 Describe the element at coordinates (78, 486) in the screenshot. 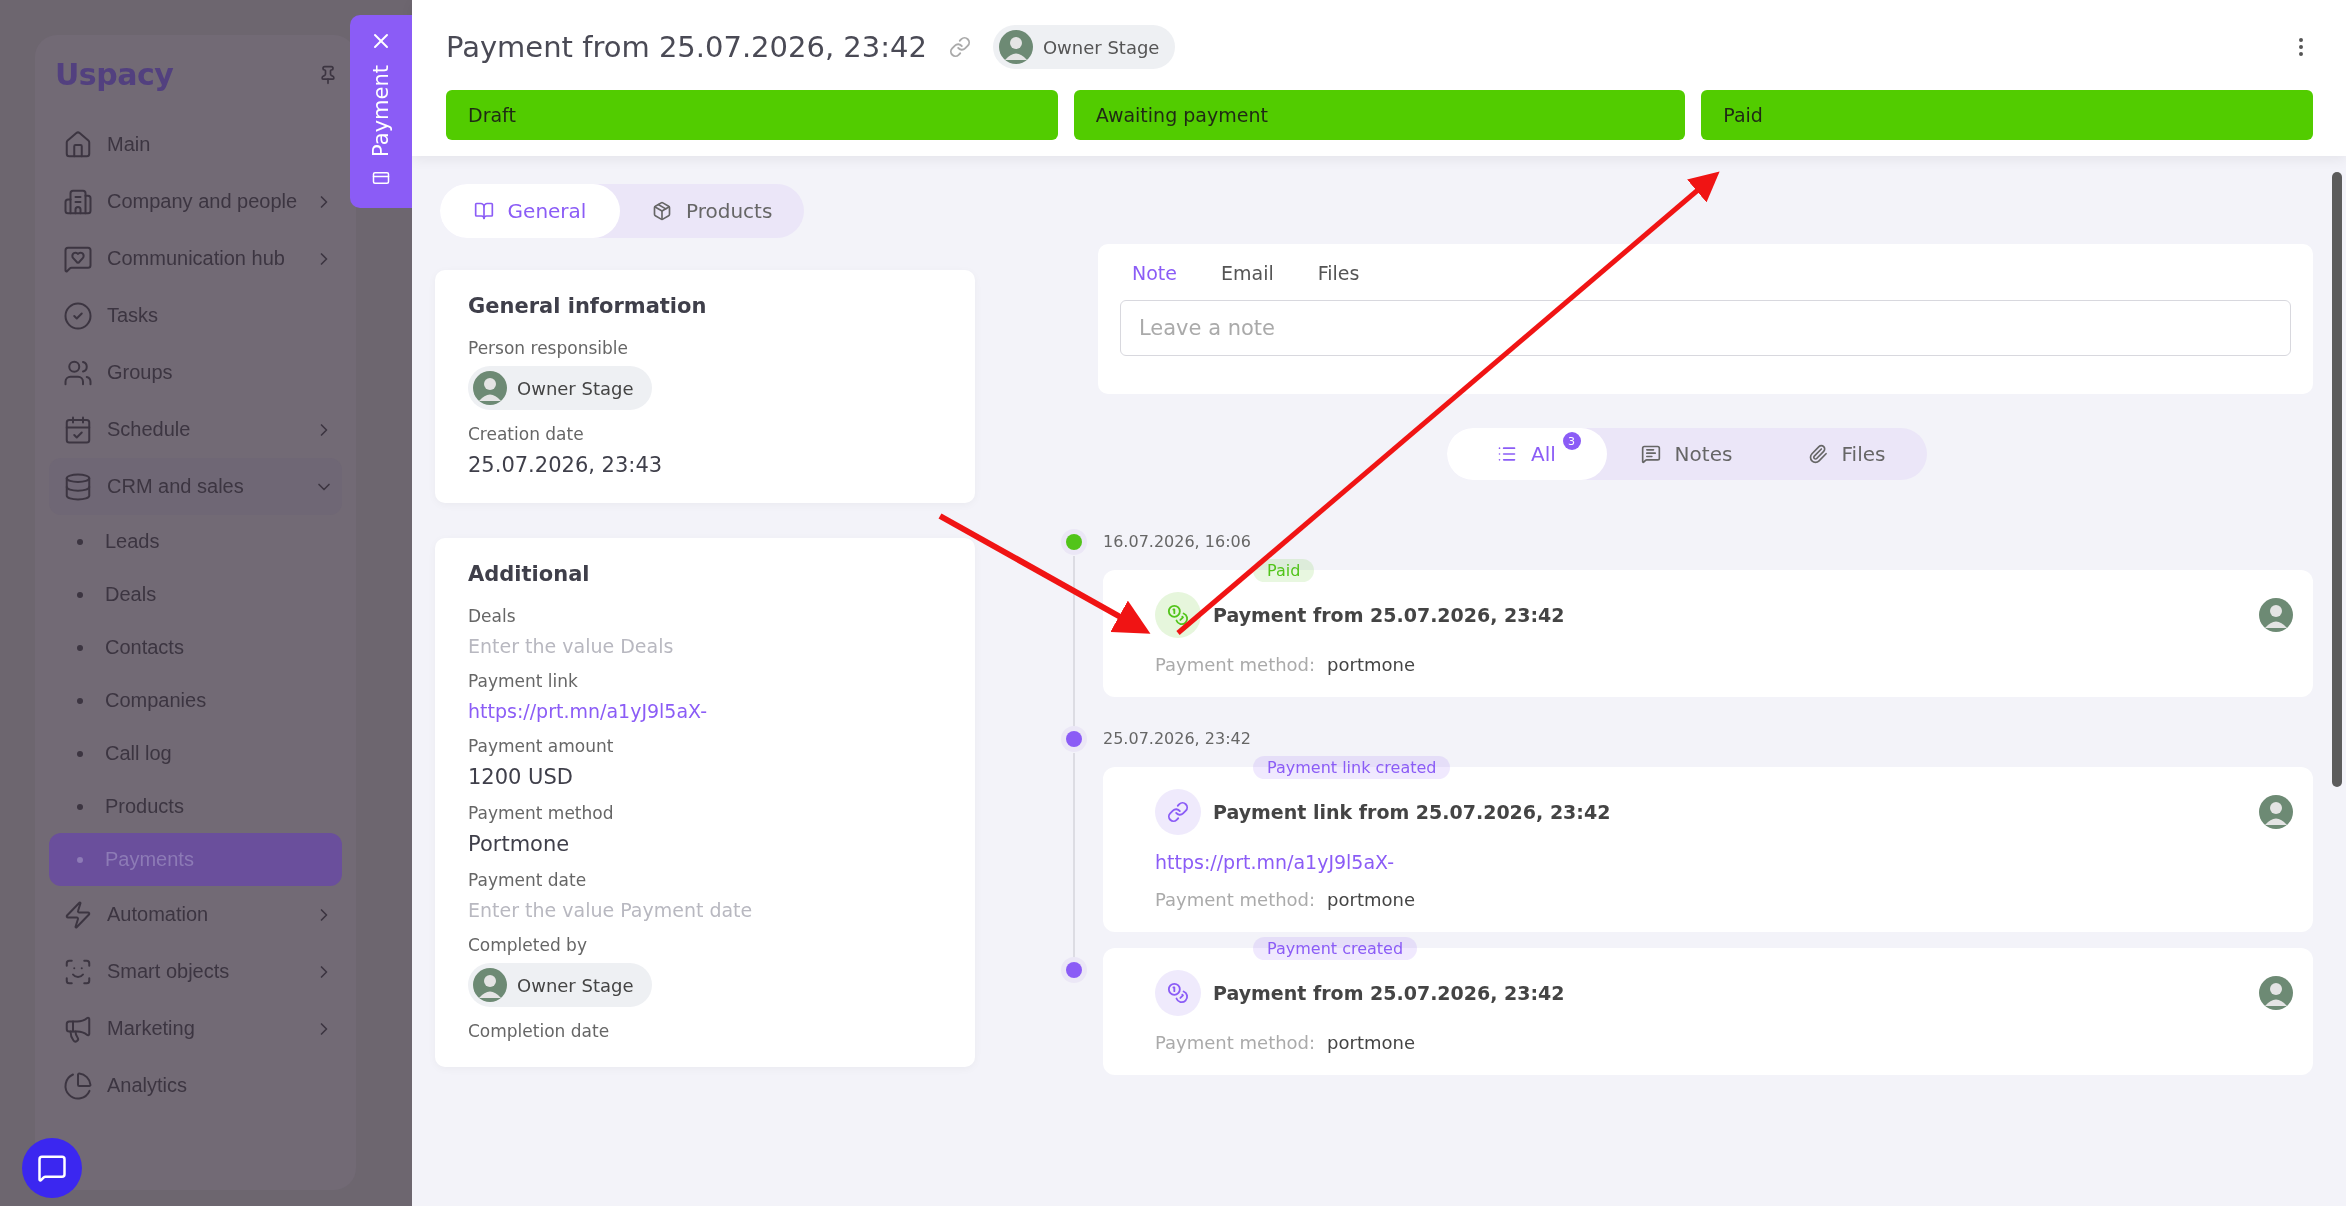

I see `database-icon` at that location.